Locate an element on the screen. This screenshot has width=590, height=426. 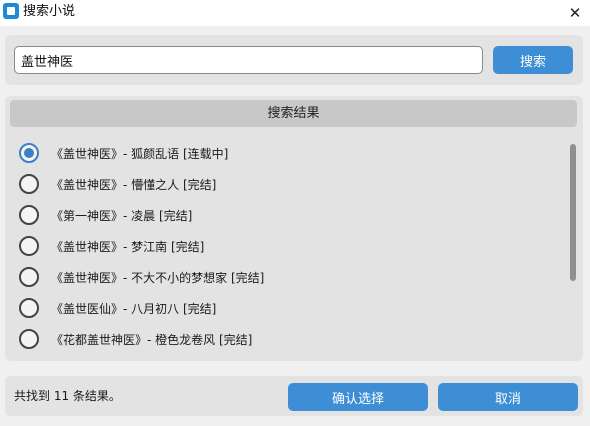
scrollbar is located at coordinates (572, 248).